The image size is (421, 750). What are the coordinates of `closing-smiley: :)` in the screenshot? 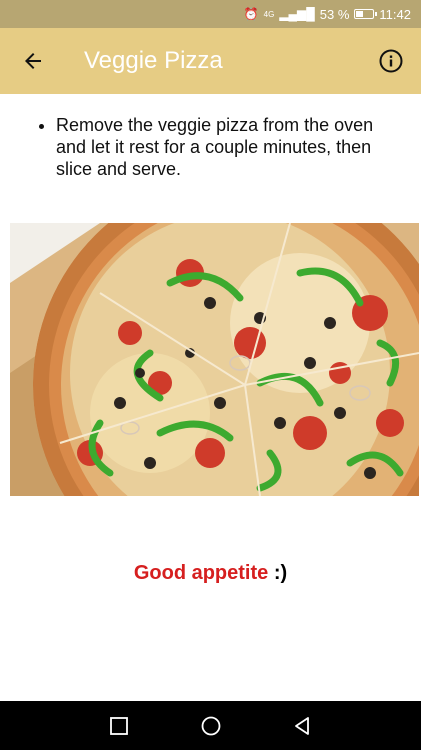 It's located at (278, 573).